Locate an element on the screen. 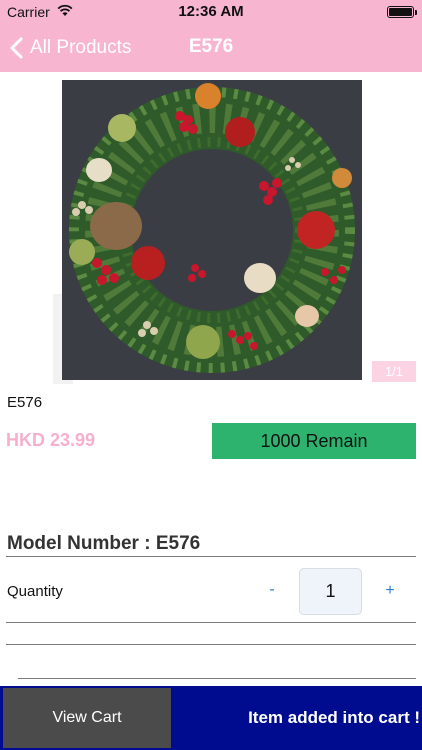 The width and height of the screenshot is (422, 750). battery-tip is located at coordinates (416, 12).